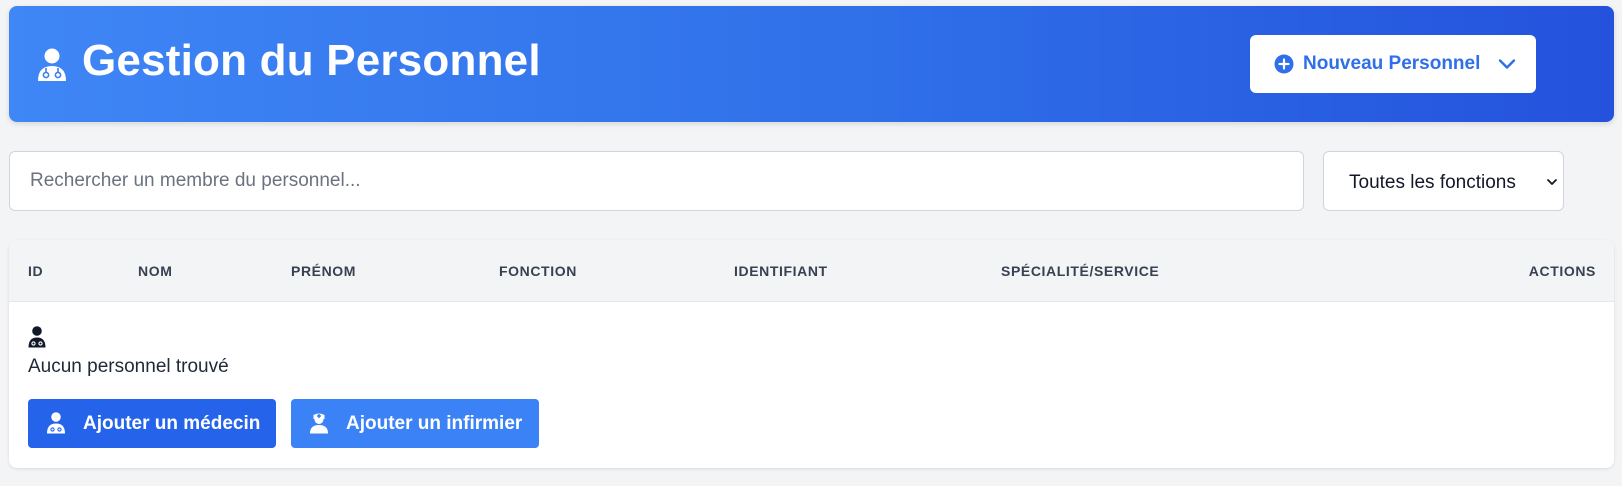  I want to click on add-nurse-label: Ajouter un infirmier, so click(434, 423).